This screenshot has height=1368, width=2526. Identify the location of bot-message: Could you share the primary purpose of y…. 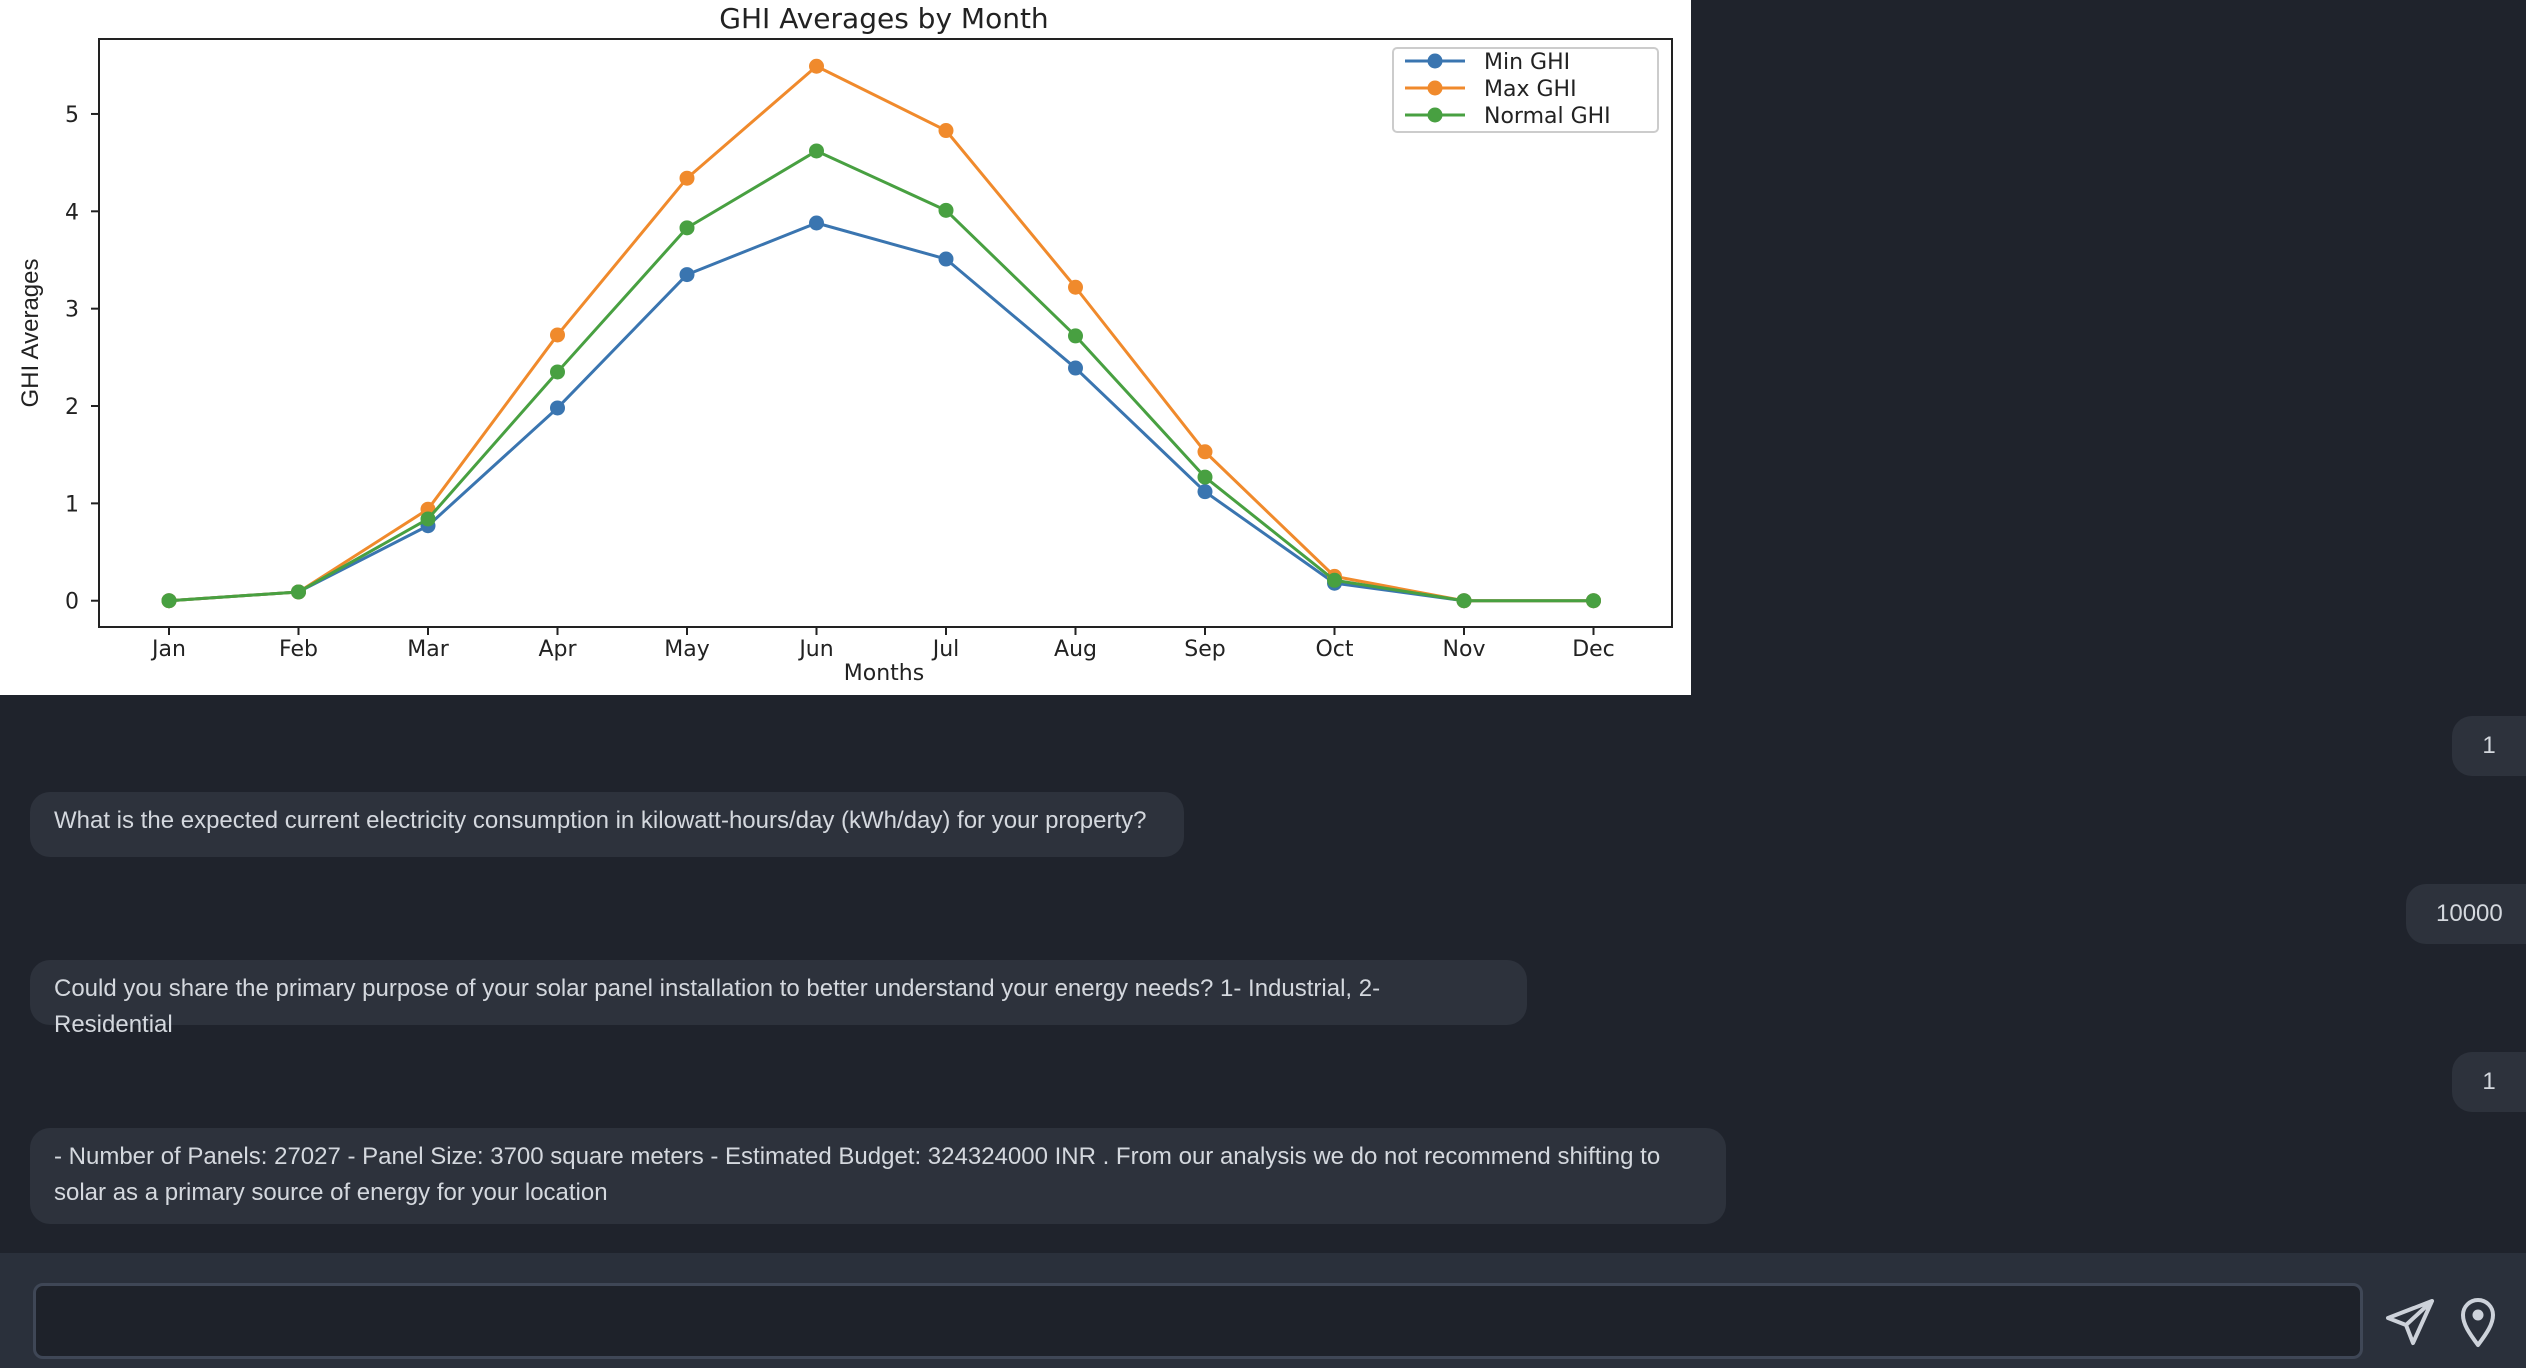
(778, 999).